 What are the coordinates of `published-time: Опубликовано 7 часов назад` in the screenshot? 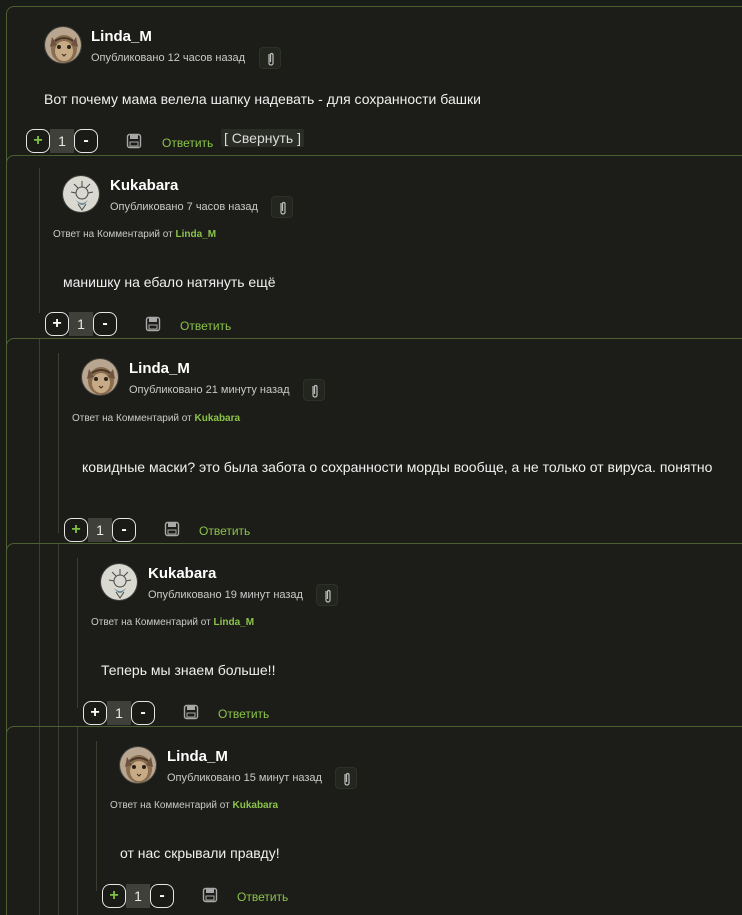 It's located at (184, 207).